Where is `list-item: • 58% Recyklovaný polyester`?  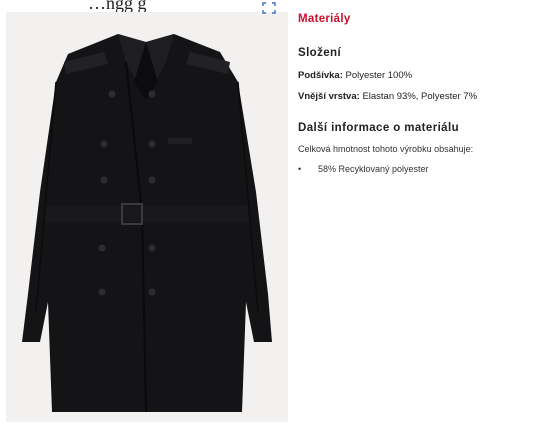 list-item: • 58% Recyklovaný polyester is located at coordinates (424, 169).